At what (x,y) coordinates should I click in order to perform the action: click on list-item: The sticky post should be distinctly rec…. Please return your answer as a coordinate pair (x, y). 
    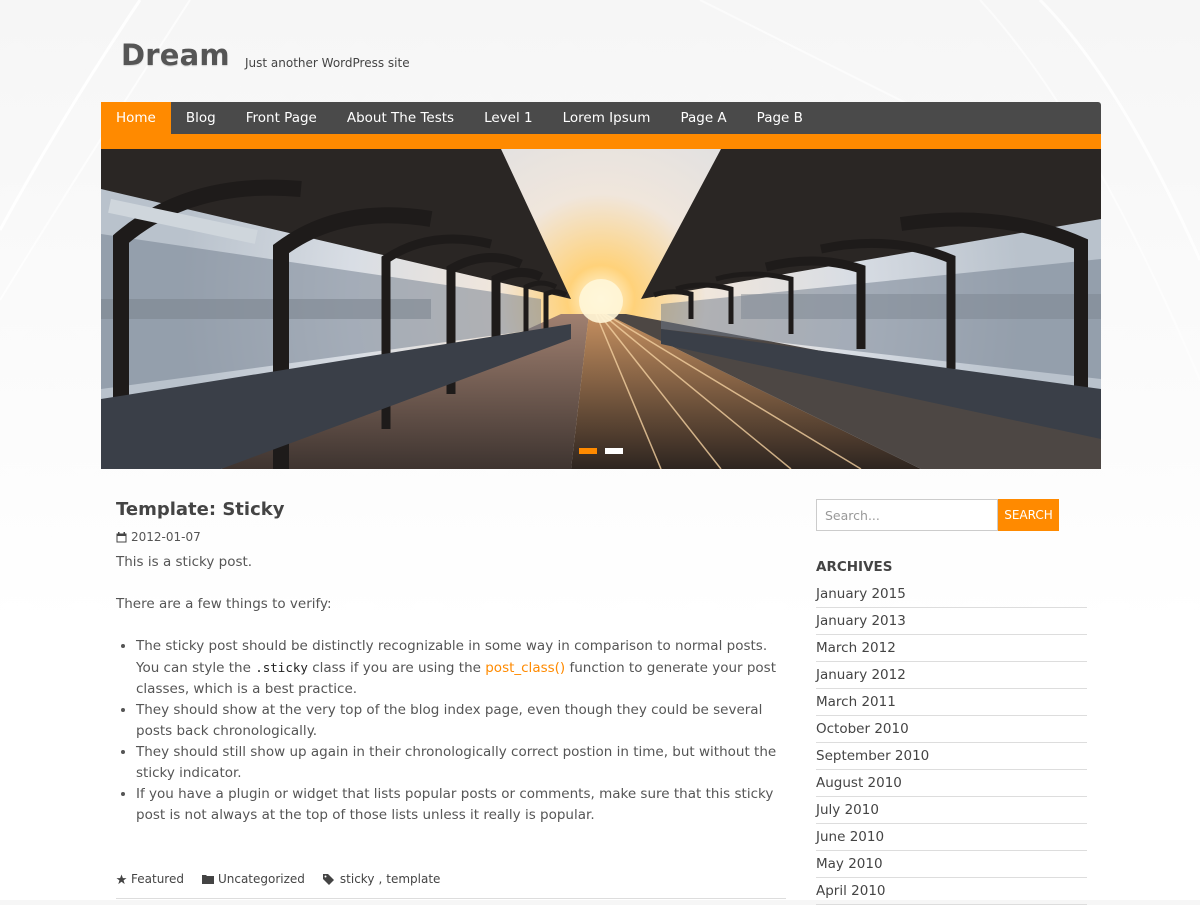
    Looking at the image, I should click on (461, 668).